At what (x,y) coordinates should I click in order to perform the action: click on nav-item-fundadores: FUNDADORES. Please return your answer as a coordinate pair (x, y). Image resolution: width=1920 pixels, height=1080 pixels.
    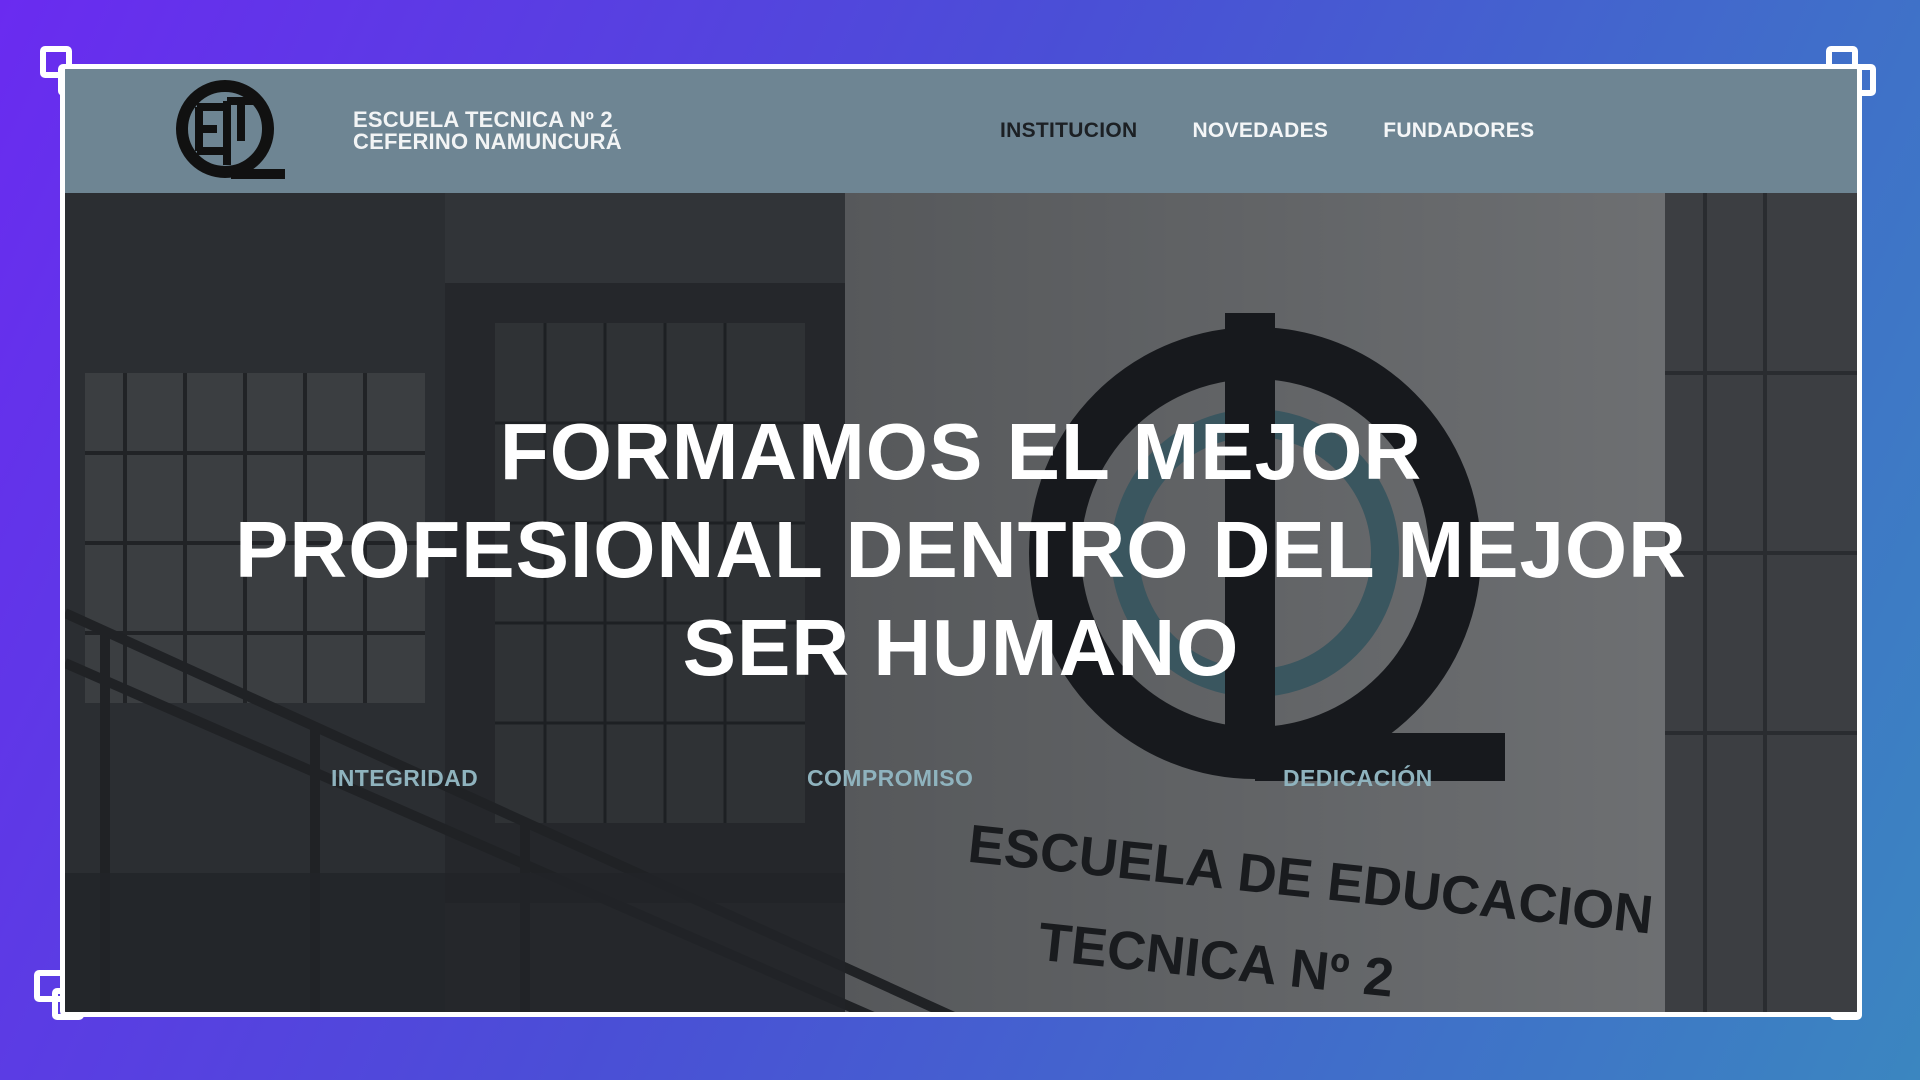
    Looking at the image, I should click on (1458, 131).